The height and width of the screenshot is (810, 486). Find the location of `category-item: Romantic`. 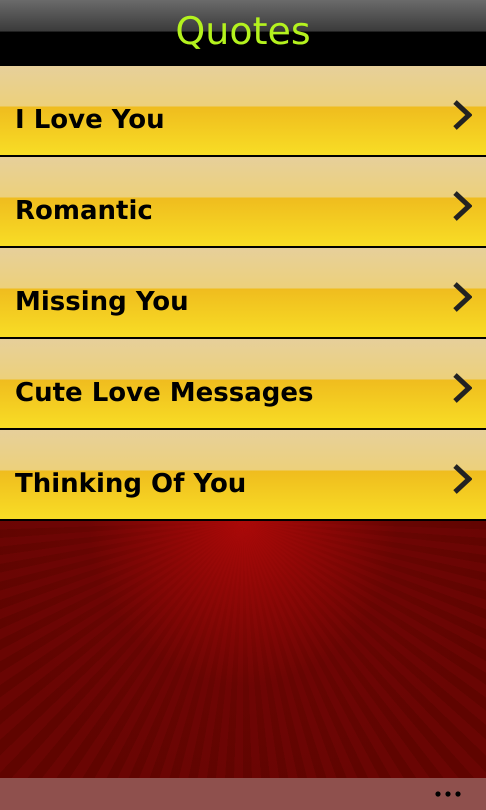

category-item: Romantic is located at coordinates (243, 201).